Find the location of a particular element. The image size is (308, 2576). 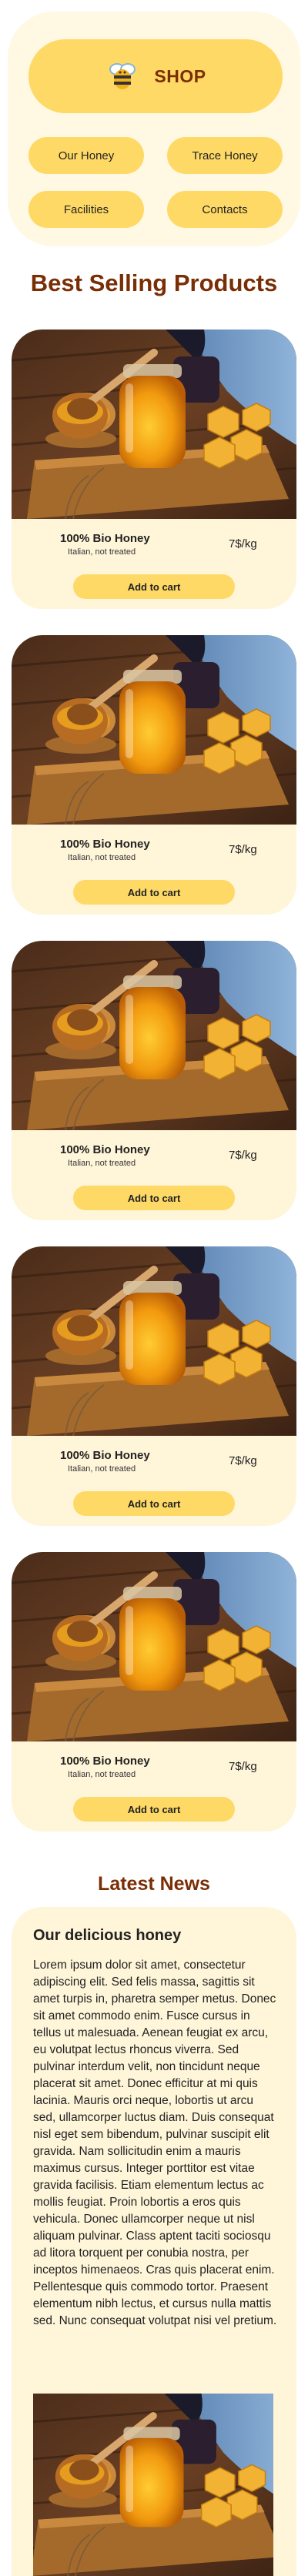

news-honey-image is located at coordinates (153, 2485).